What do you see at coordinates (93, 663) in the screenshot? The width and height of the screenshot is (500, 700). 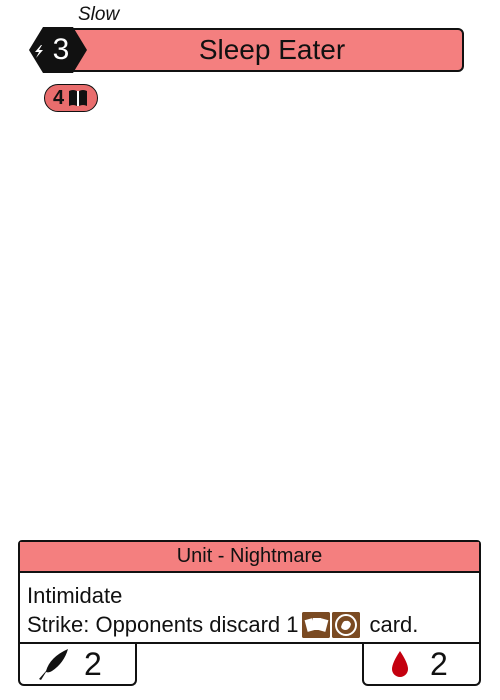 I see `power-value: 2` at bounding box center [93, 663].